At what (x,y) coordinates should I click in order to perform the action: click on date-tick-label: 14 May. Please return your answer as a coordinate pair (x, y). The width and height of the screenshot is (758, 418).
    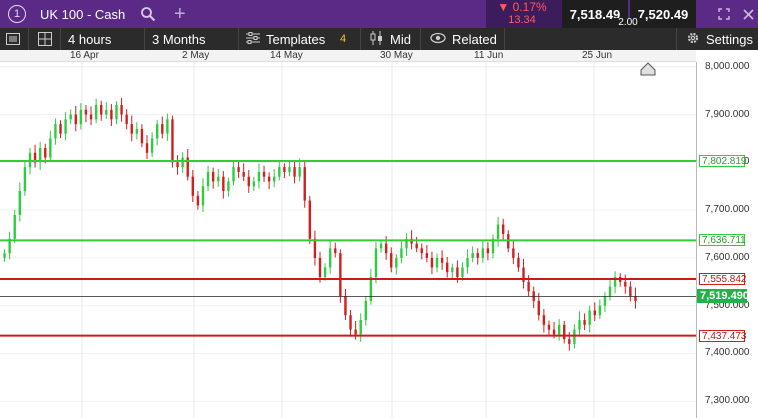
    Looking at the image, I should click on (286, 55).